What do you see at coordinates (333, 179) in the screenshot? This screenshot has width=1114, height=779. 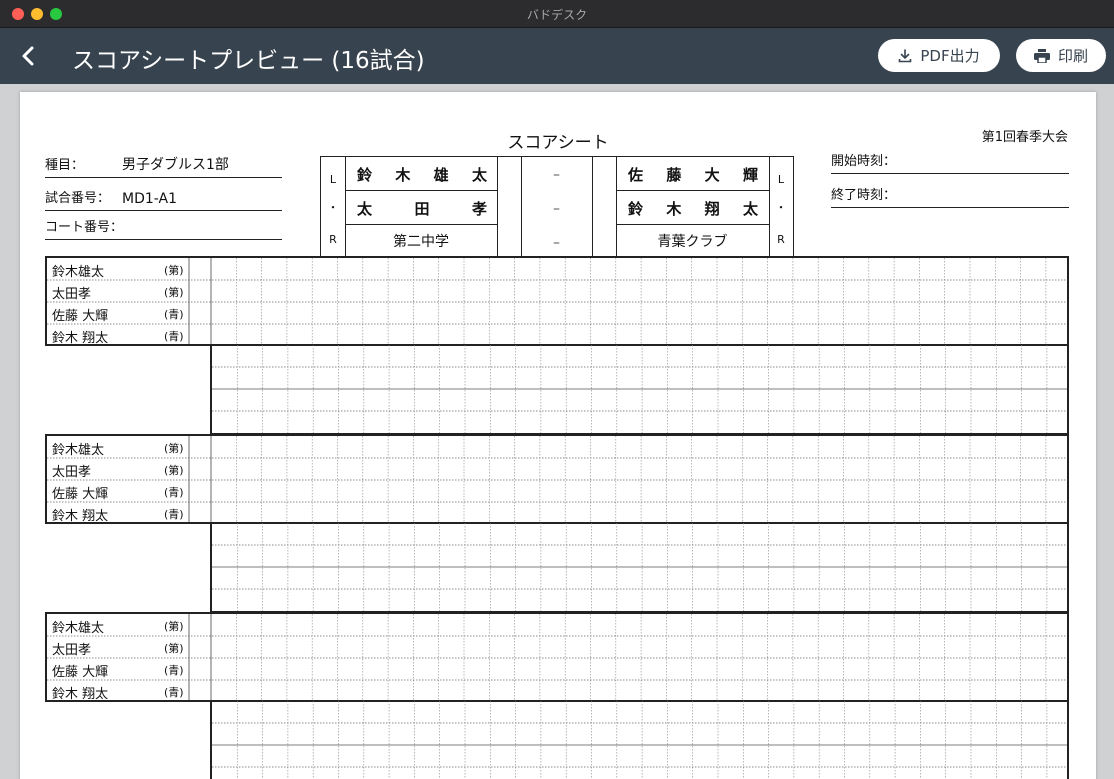 I see `lr-left-top: L` at bounding box center [333, 179].